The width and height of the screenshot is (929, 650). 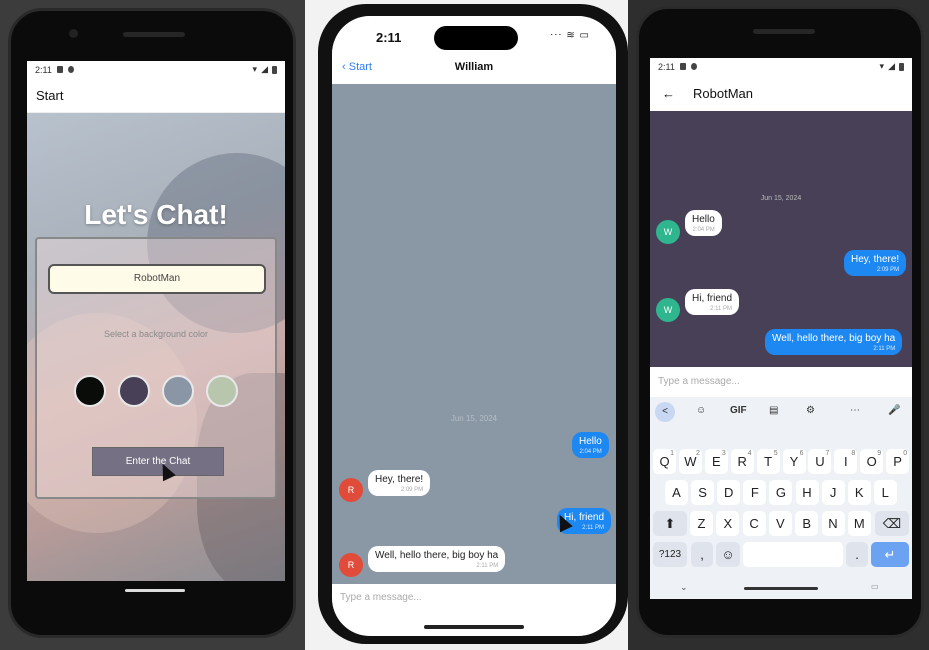 I want to click on back-arrow-icon: ←, so click(x=668, y=93).